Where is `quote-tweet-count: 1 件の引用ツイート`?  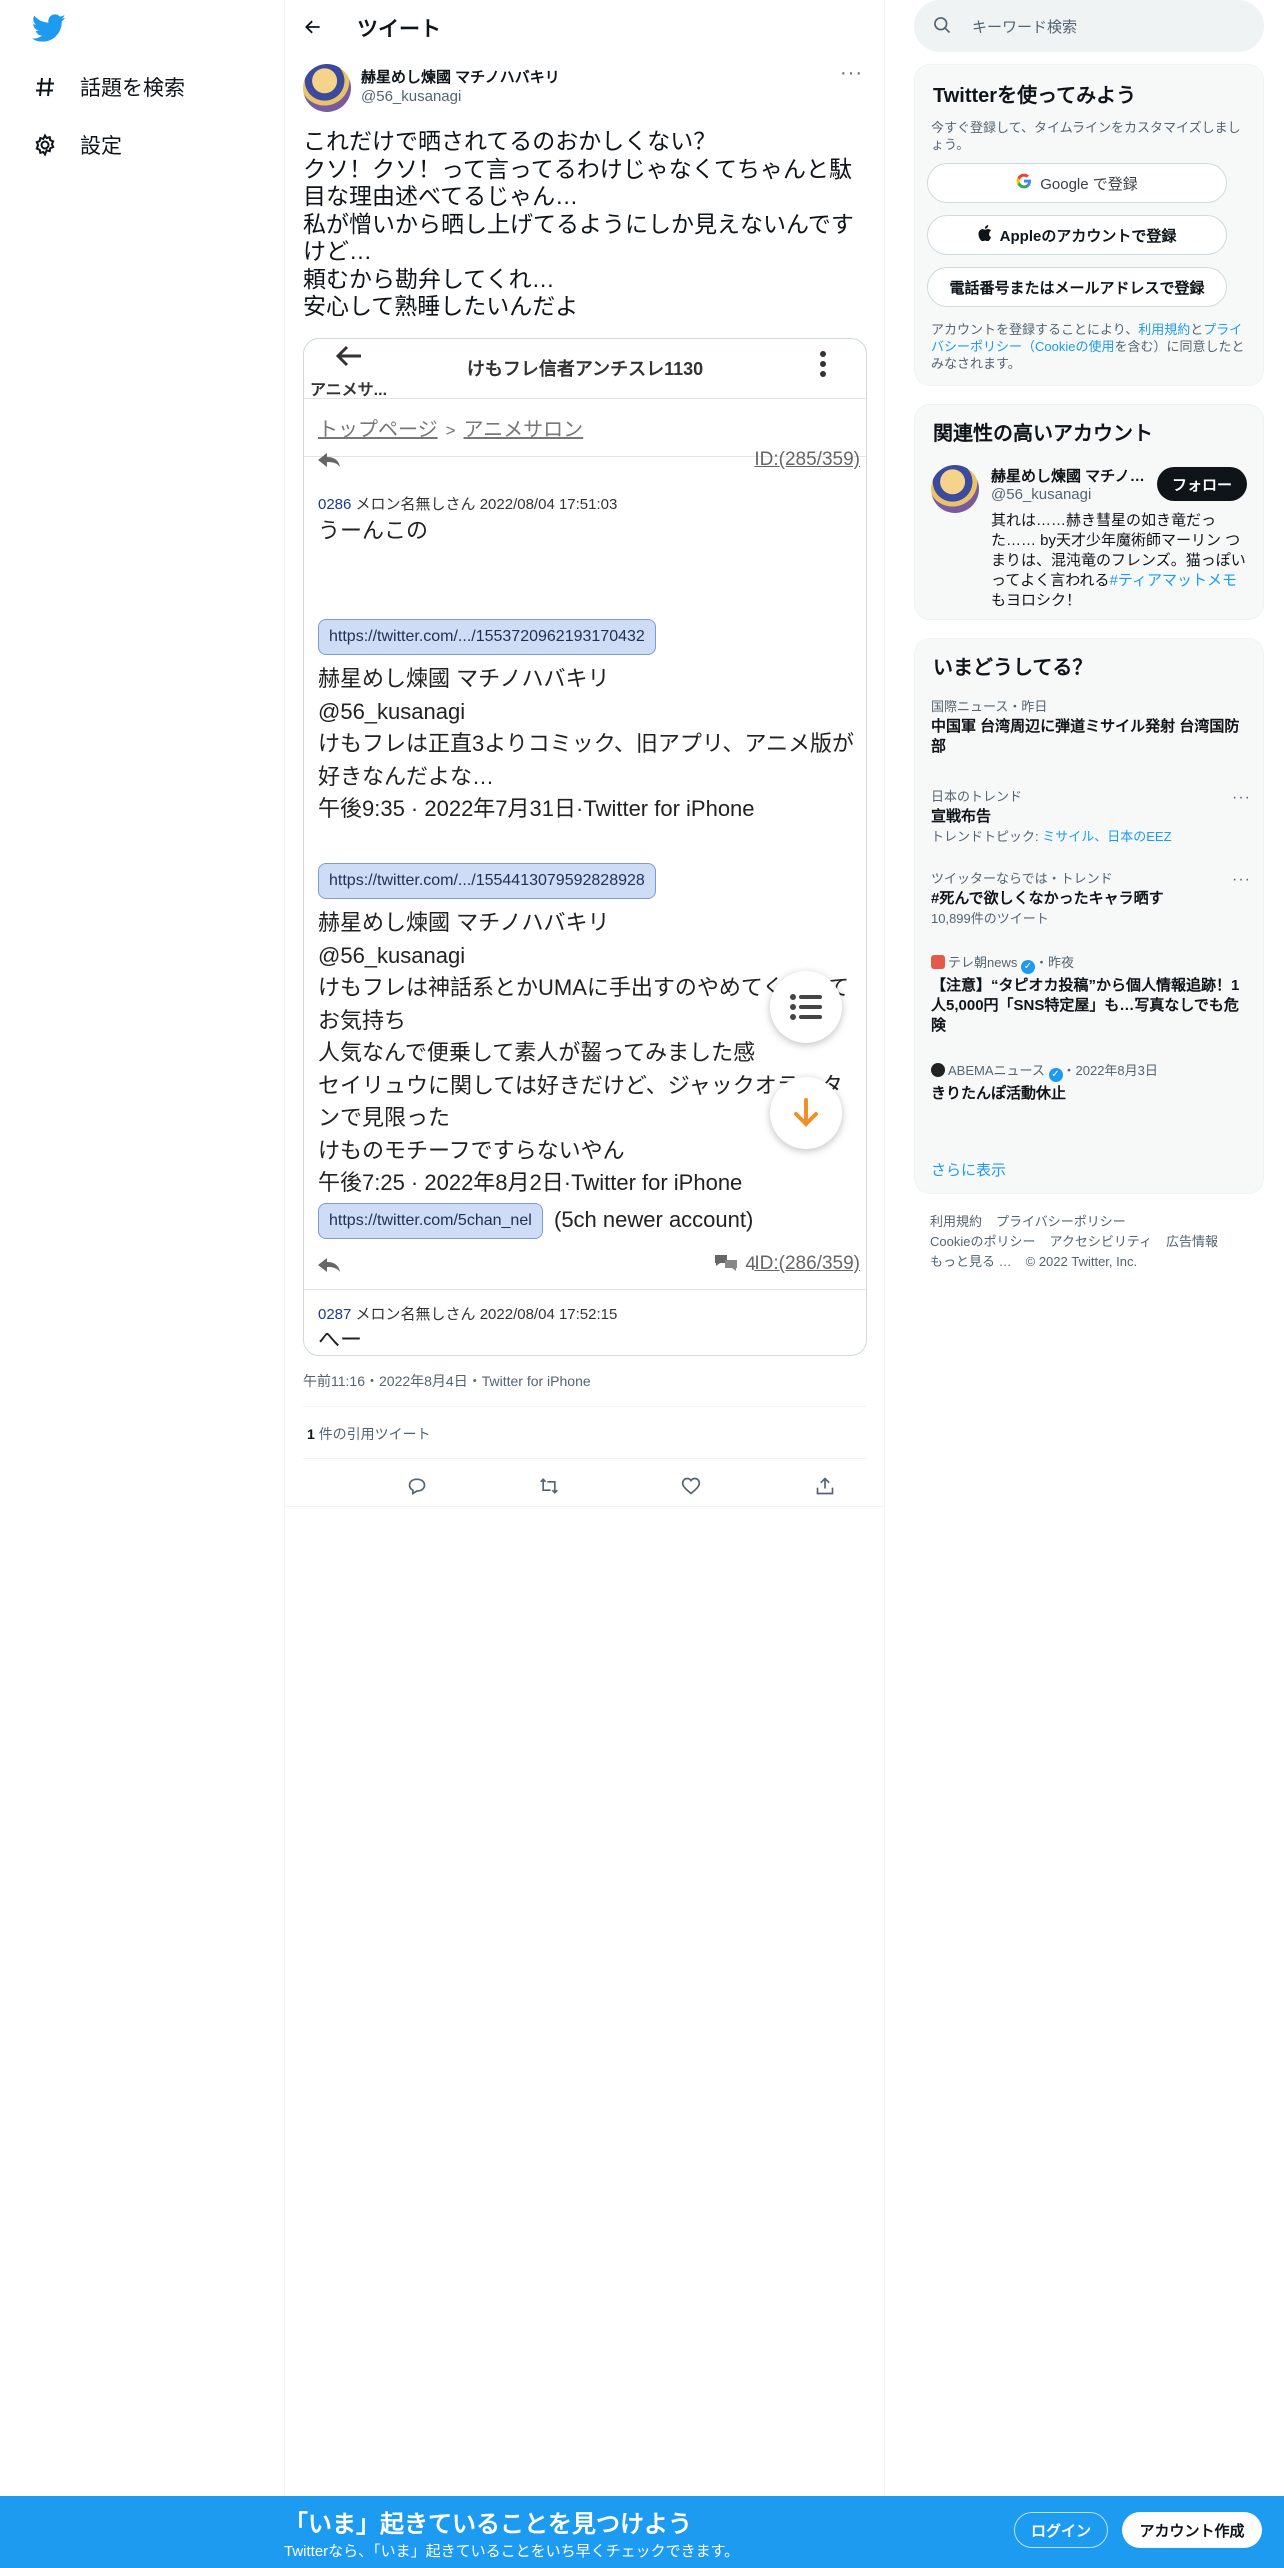 quote-tweet-count: 1 件の引用ツイート is located at coordinates (369, 1434).